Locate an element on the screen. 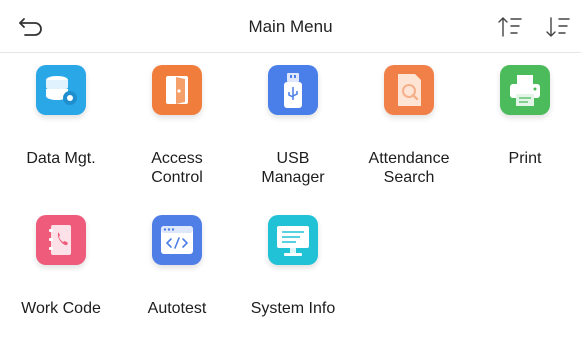 The image size is (581, 352). menu-item-label: Print is located at coordinates (523, 158).